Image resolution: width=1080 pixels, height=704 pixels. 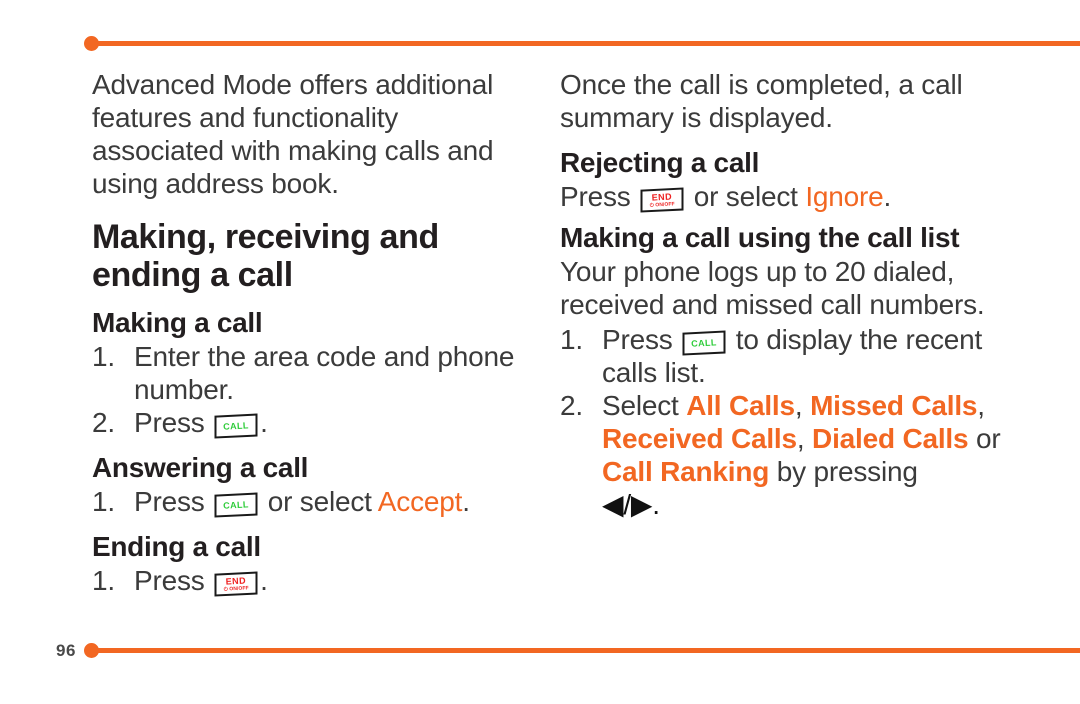 I want to click on steps-ending-a-call: 1. Press END ⏻ ON/OFF ., so click(x=312, y=580).